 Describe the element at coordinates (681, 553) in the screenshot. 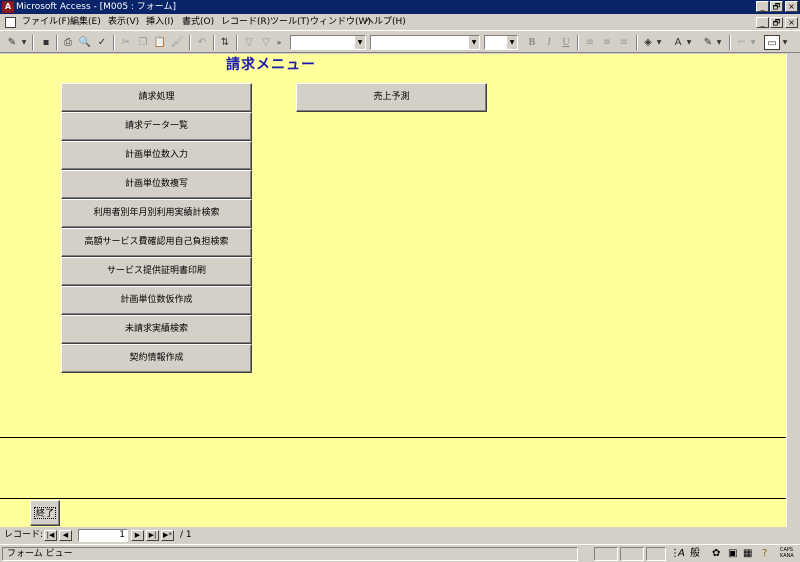

I see `input-mode-icon: A` at that location.